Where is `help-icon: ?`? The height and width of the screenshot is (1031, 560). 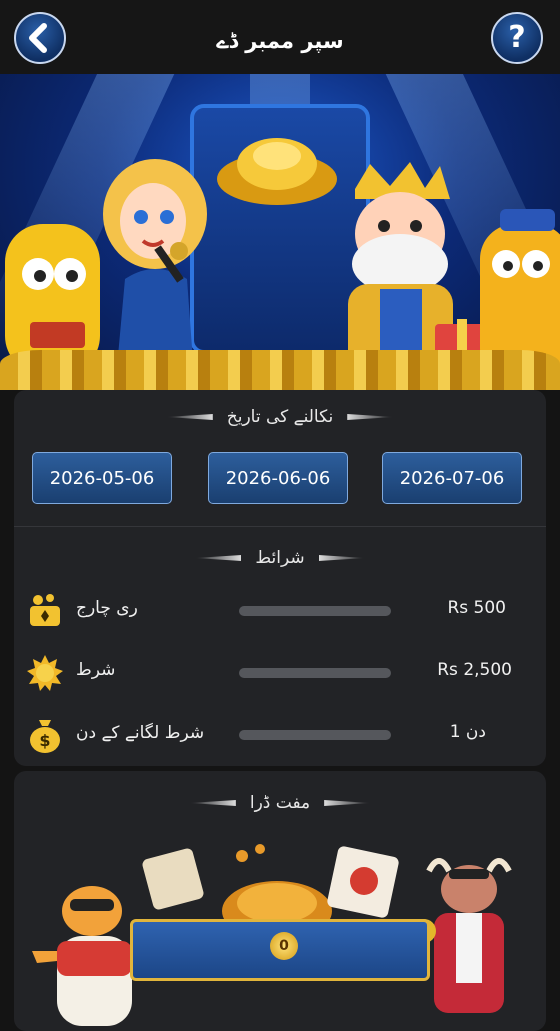 help-icon: ? is located at coordinates (517, 37).